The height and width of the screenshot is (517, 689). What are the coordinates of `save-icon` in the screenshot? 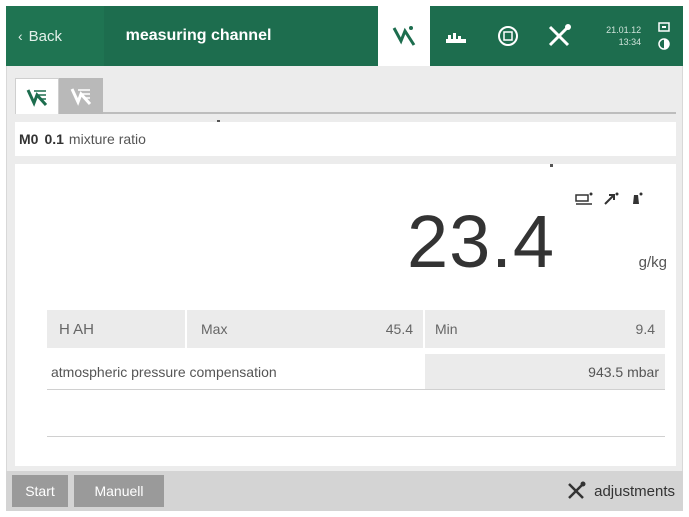 It's located at (508, 36).